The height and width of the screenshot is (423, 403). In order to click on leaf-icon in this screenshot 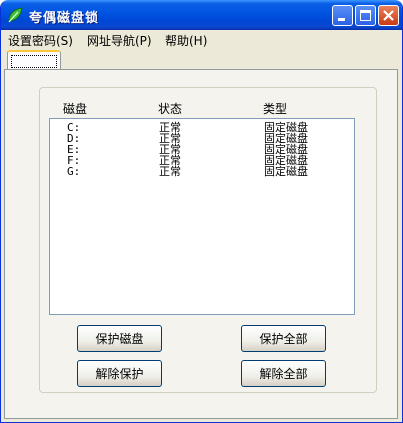, I will do `click(15, 15)`.